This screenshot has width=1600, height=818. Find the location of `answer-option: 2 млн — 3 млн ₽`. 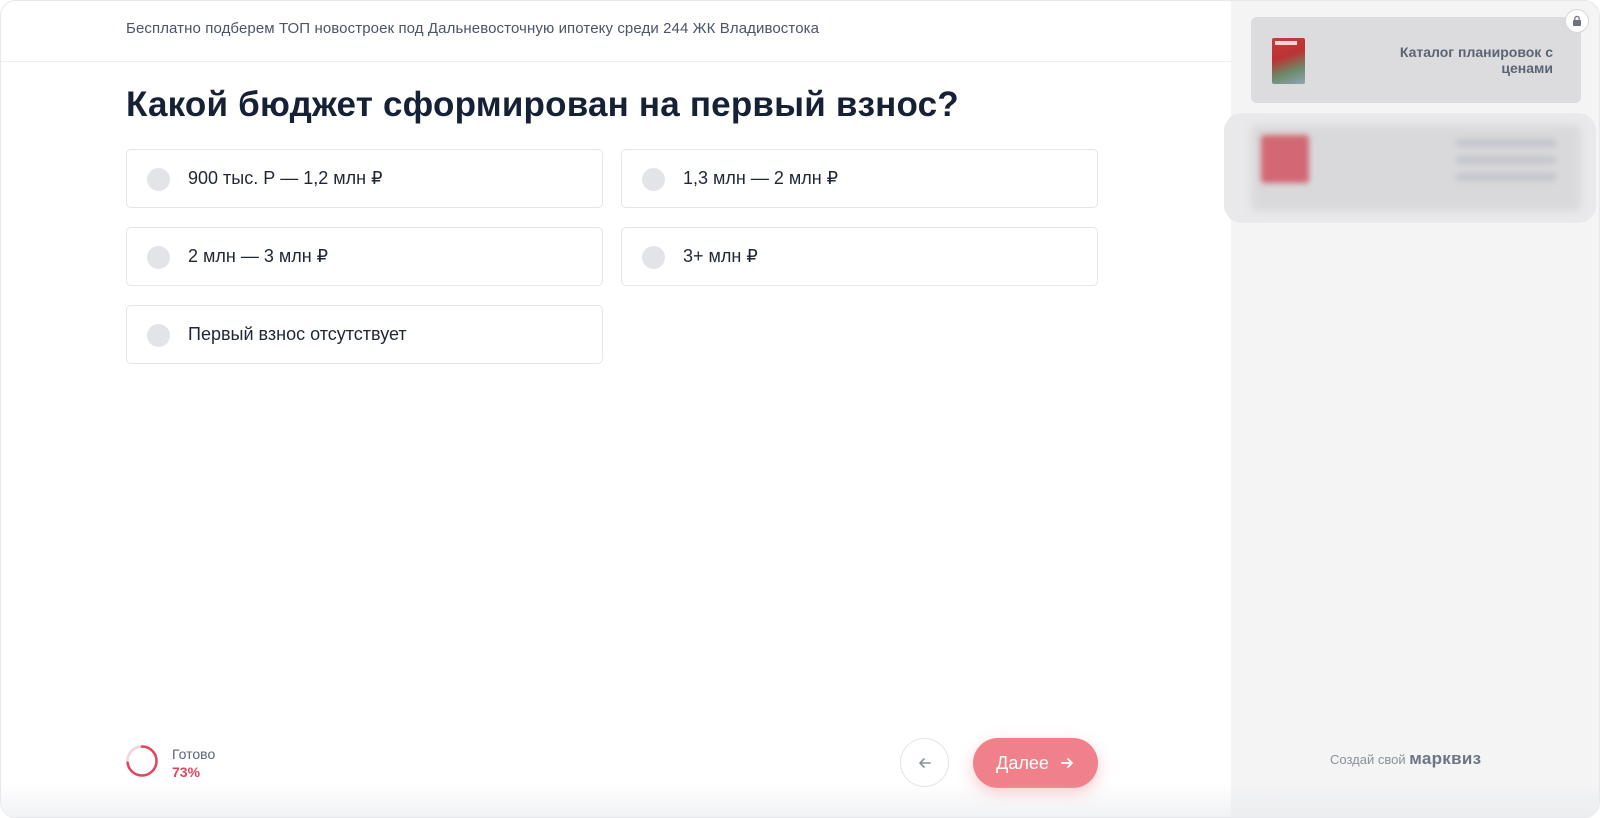

answer-option: 2 млн — 3 млн ₽ is located at coordinates (364, 256).